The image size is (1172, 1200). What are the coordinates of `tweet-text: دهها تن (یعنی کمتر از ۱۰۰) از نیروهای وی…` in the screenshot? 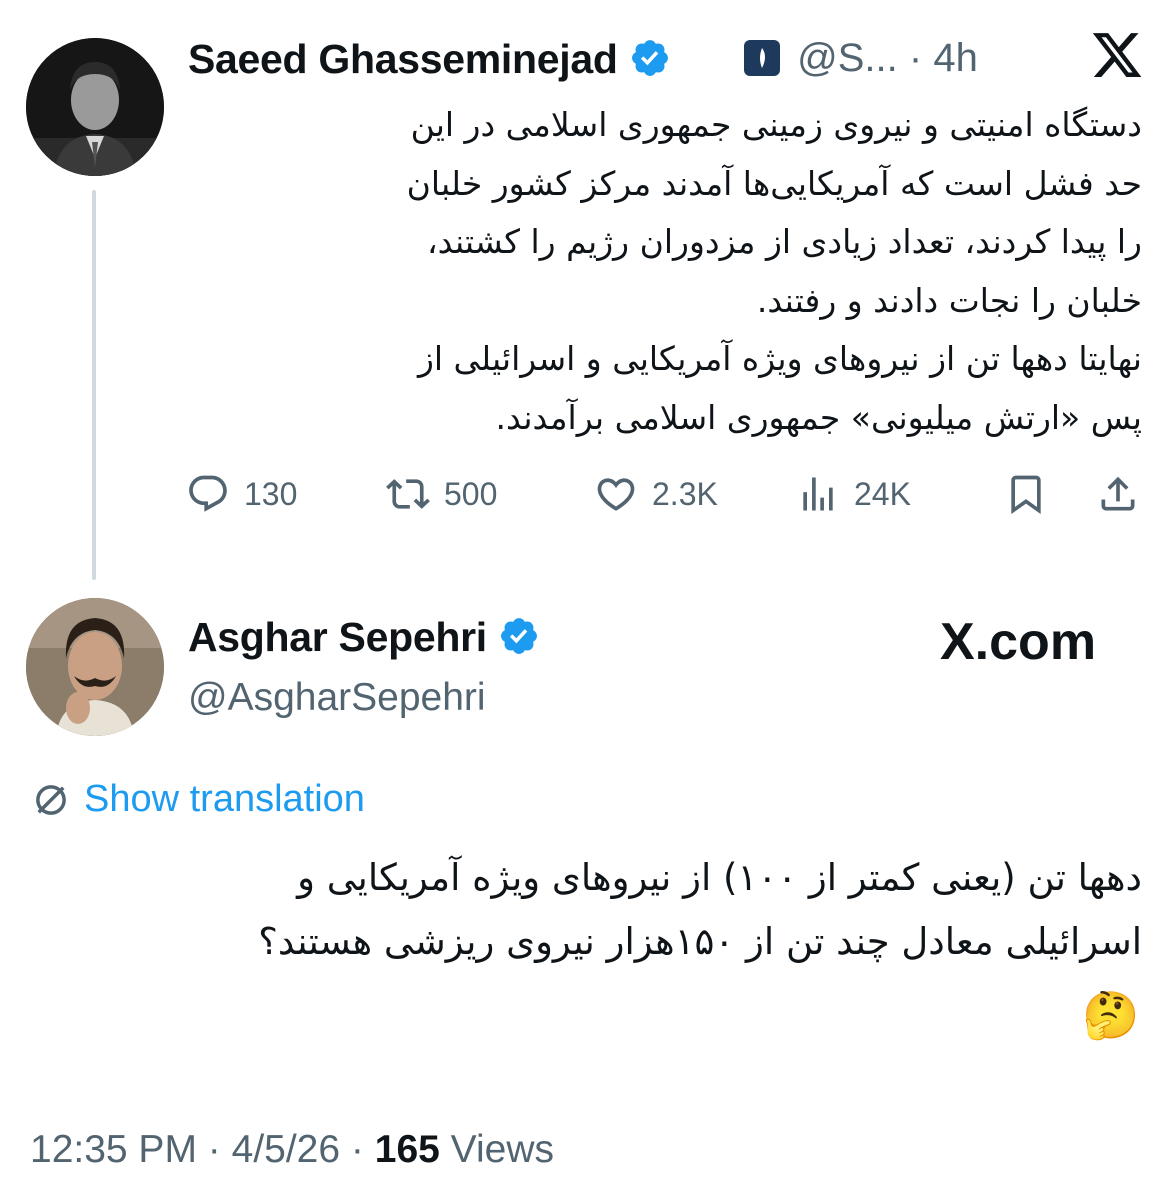 It's located at (700, 909).